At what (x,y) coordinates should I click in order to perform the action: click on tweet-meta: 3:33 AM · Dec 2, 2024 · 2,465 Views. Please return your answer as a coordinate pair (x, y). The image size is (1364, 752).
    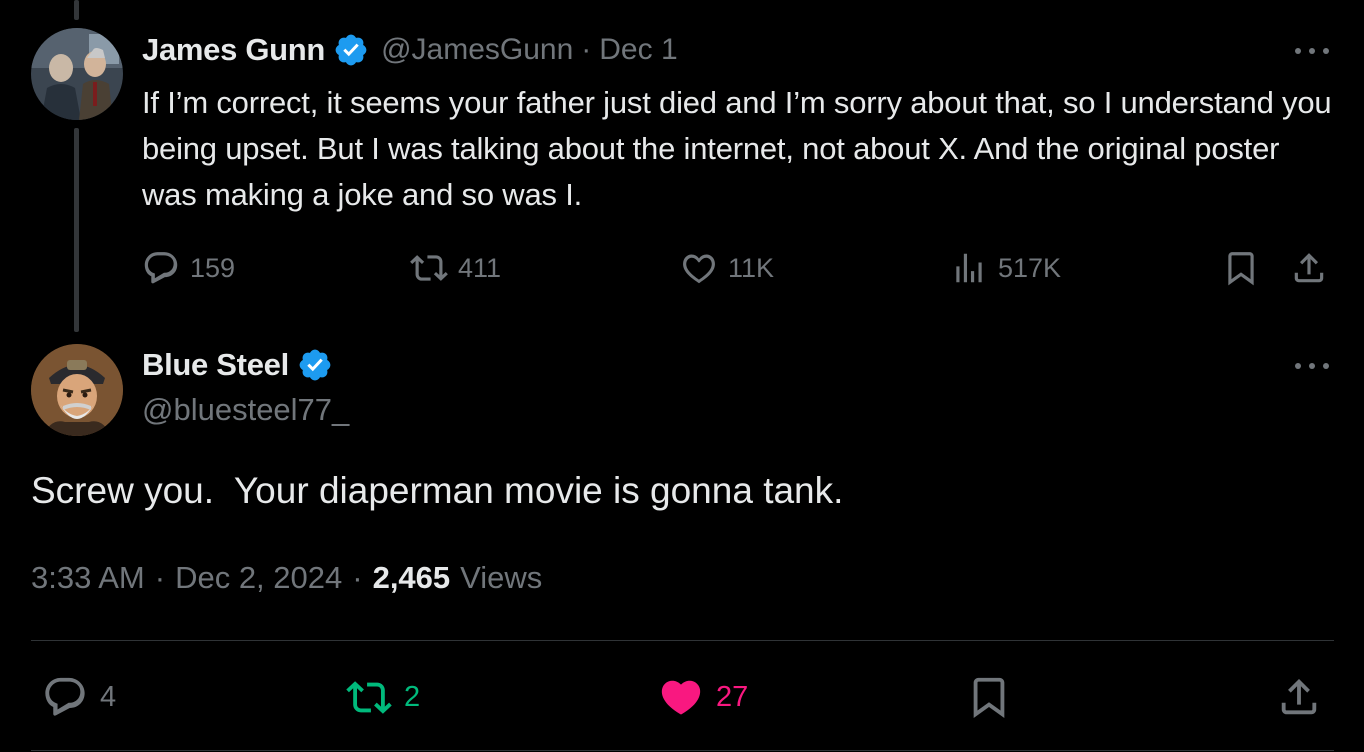
    Looking at the image, I should click on (286, 578).